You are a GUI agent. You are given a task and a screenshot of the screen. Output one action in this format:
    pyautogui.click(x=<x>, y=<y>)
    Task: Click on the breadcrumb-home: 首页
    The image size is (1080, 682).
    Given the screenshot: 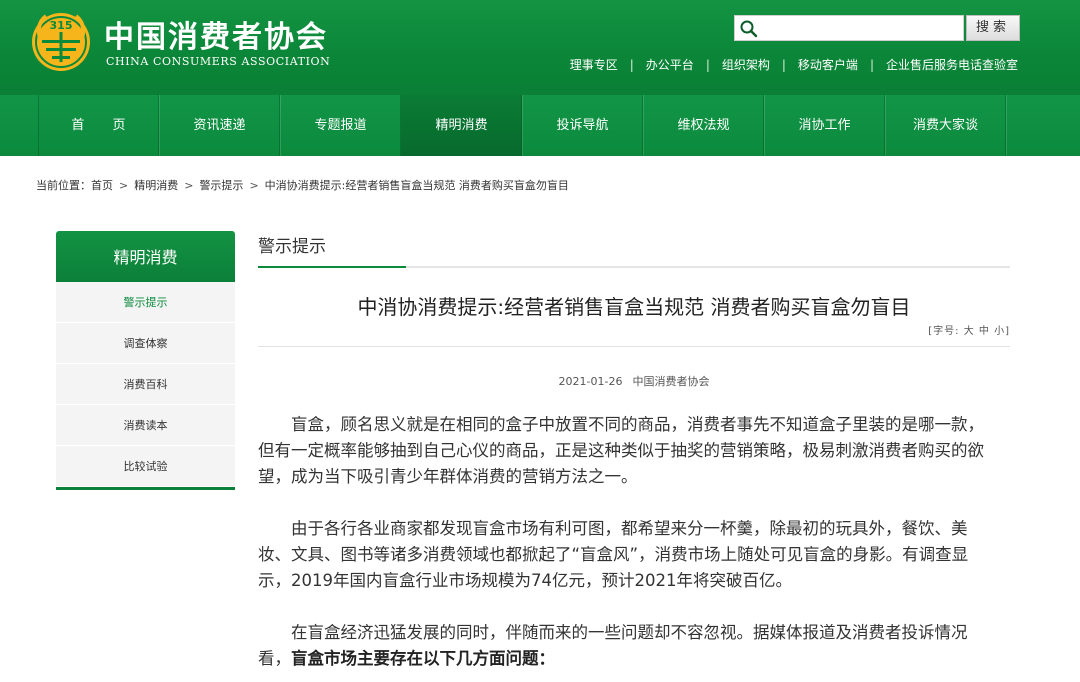 What is the action you would take?
    pyautogui.click(x=102, y=185)
    